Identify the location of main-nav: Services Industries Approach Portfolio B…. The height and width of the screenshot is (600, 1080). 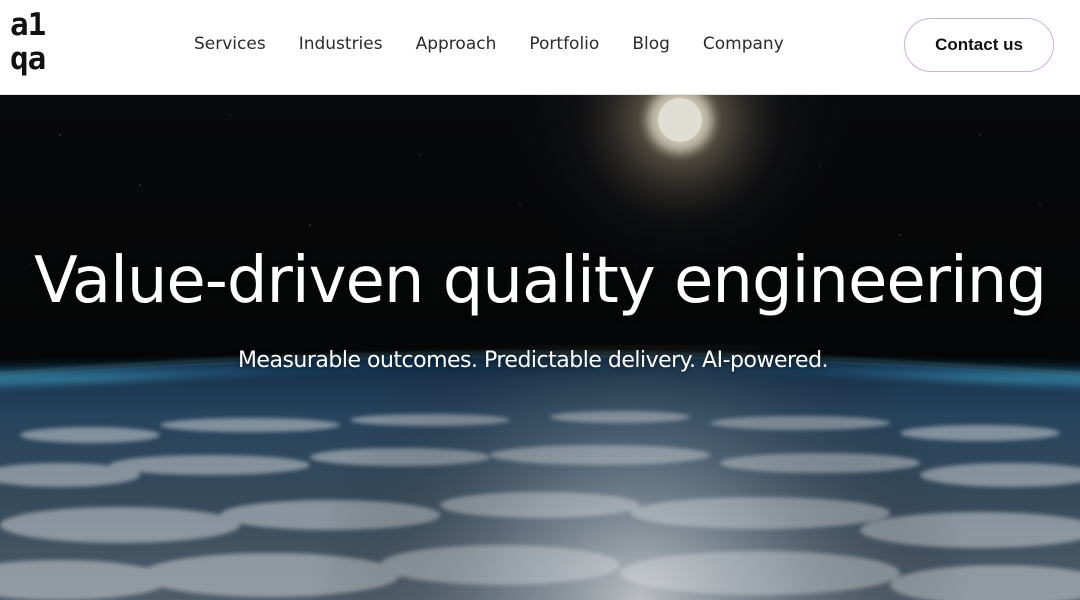
(505, 44).